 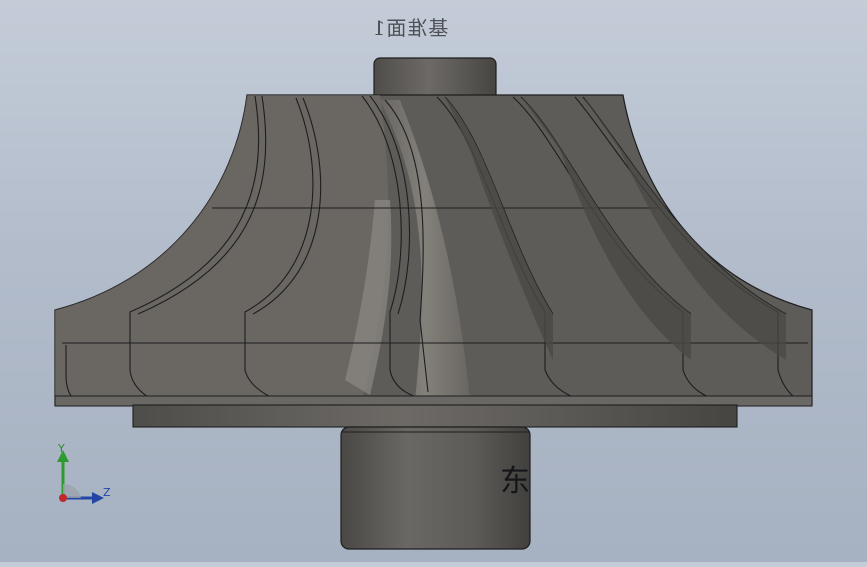 What do you see at coordinates (63, 498) in the screenshot?
I see `triad-origin` at bounding box center [63, 498].